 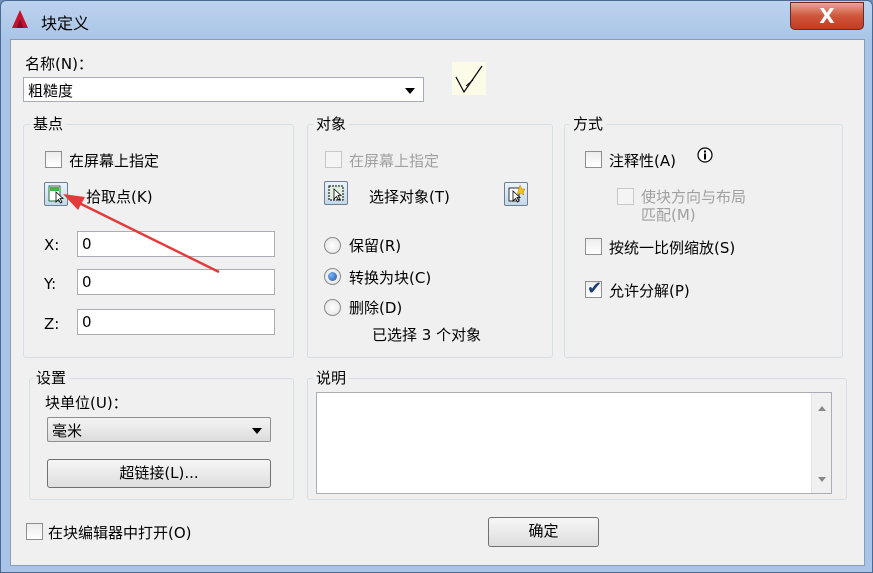 I want to click on z-value: 0, so click(x=87, y=322).